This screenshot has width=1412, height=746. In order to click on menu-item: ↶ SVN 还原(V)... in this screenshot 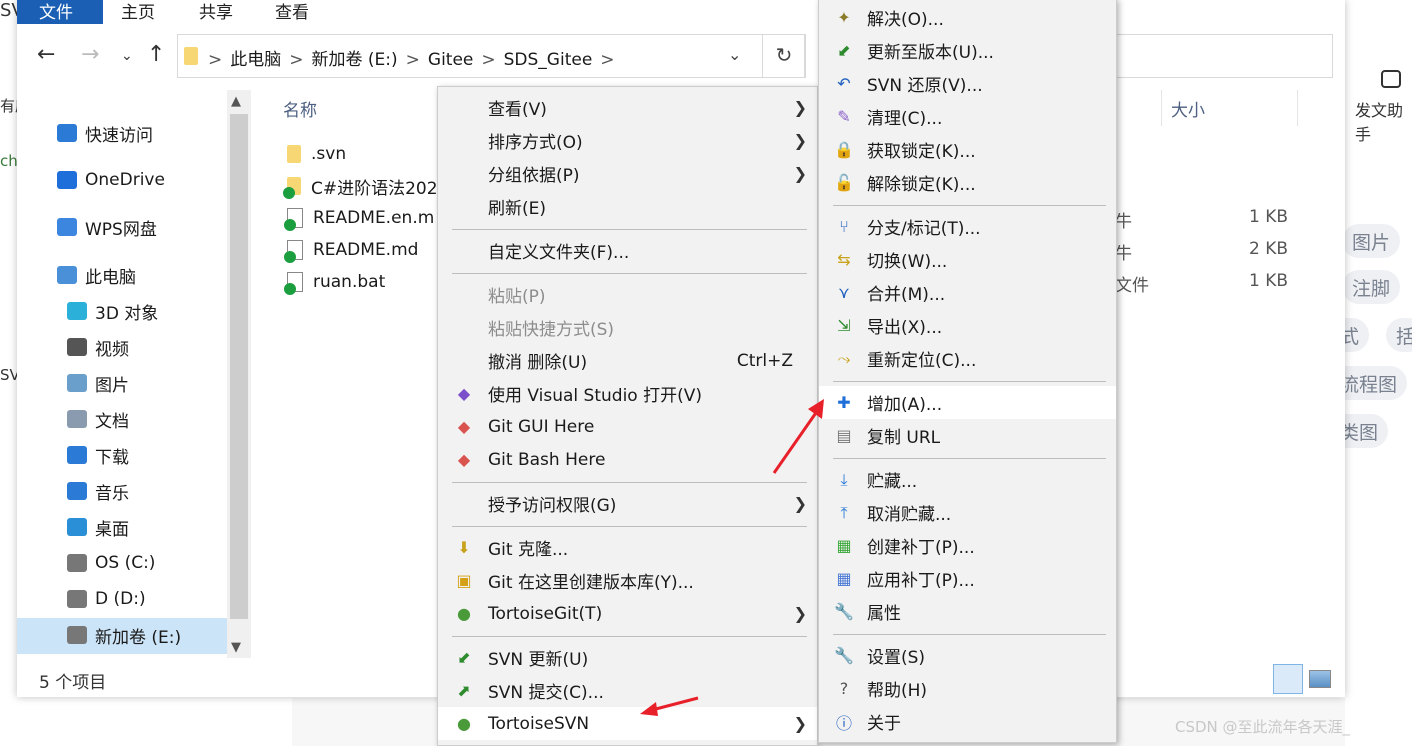, I will do `click(967, 83)`.